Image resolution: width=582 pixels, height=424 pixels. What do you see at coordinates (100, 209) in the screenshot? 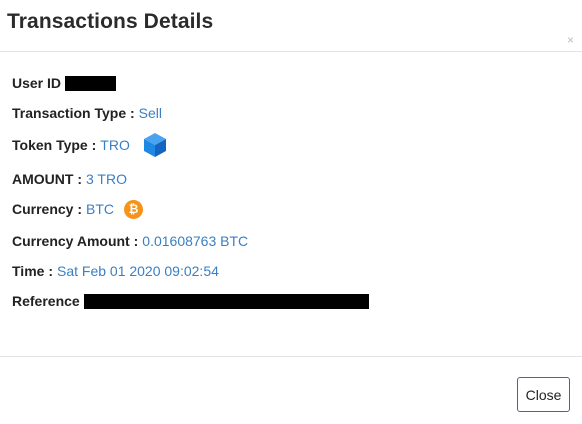
I see `currency-value: BTC` at bounding box center [100, 209].